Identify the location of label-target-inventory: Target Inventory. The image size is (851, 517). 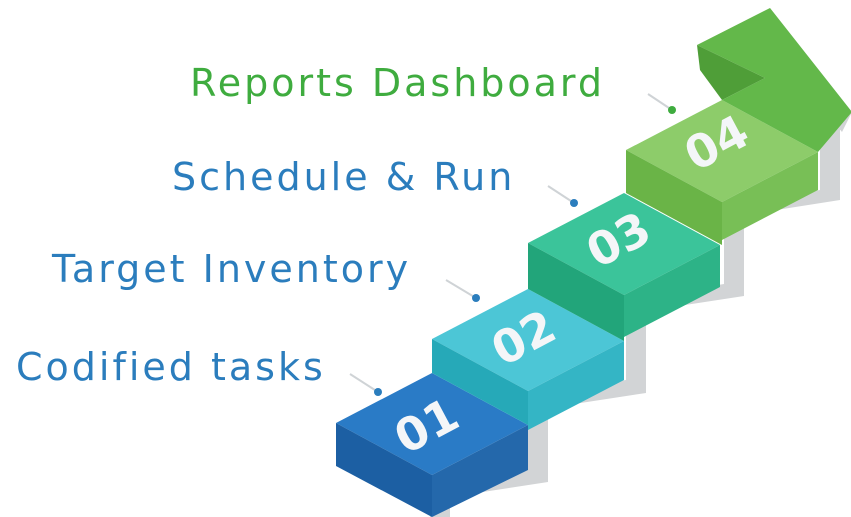
(231, 269).